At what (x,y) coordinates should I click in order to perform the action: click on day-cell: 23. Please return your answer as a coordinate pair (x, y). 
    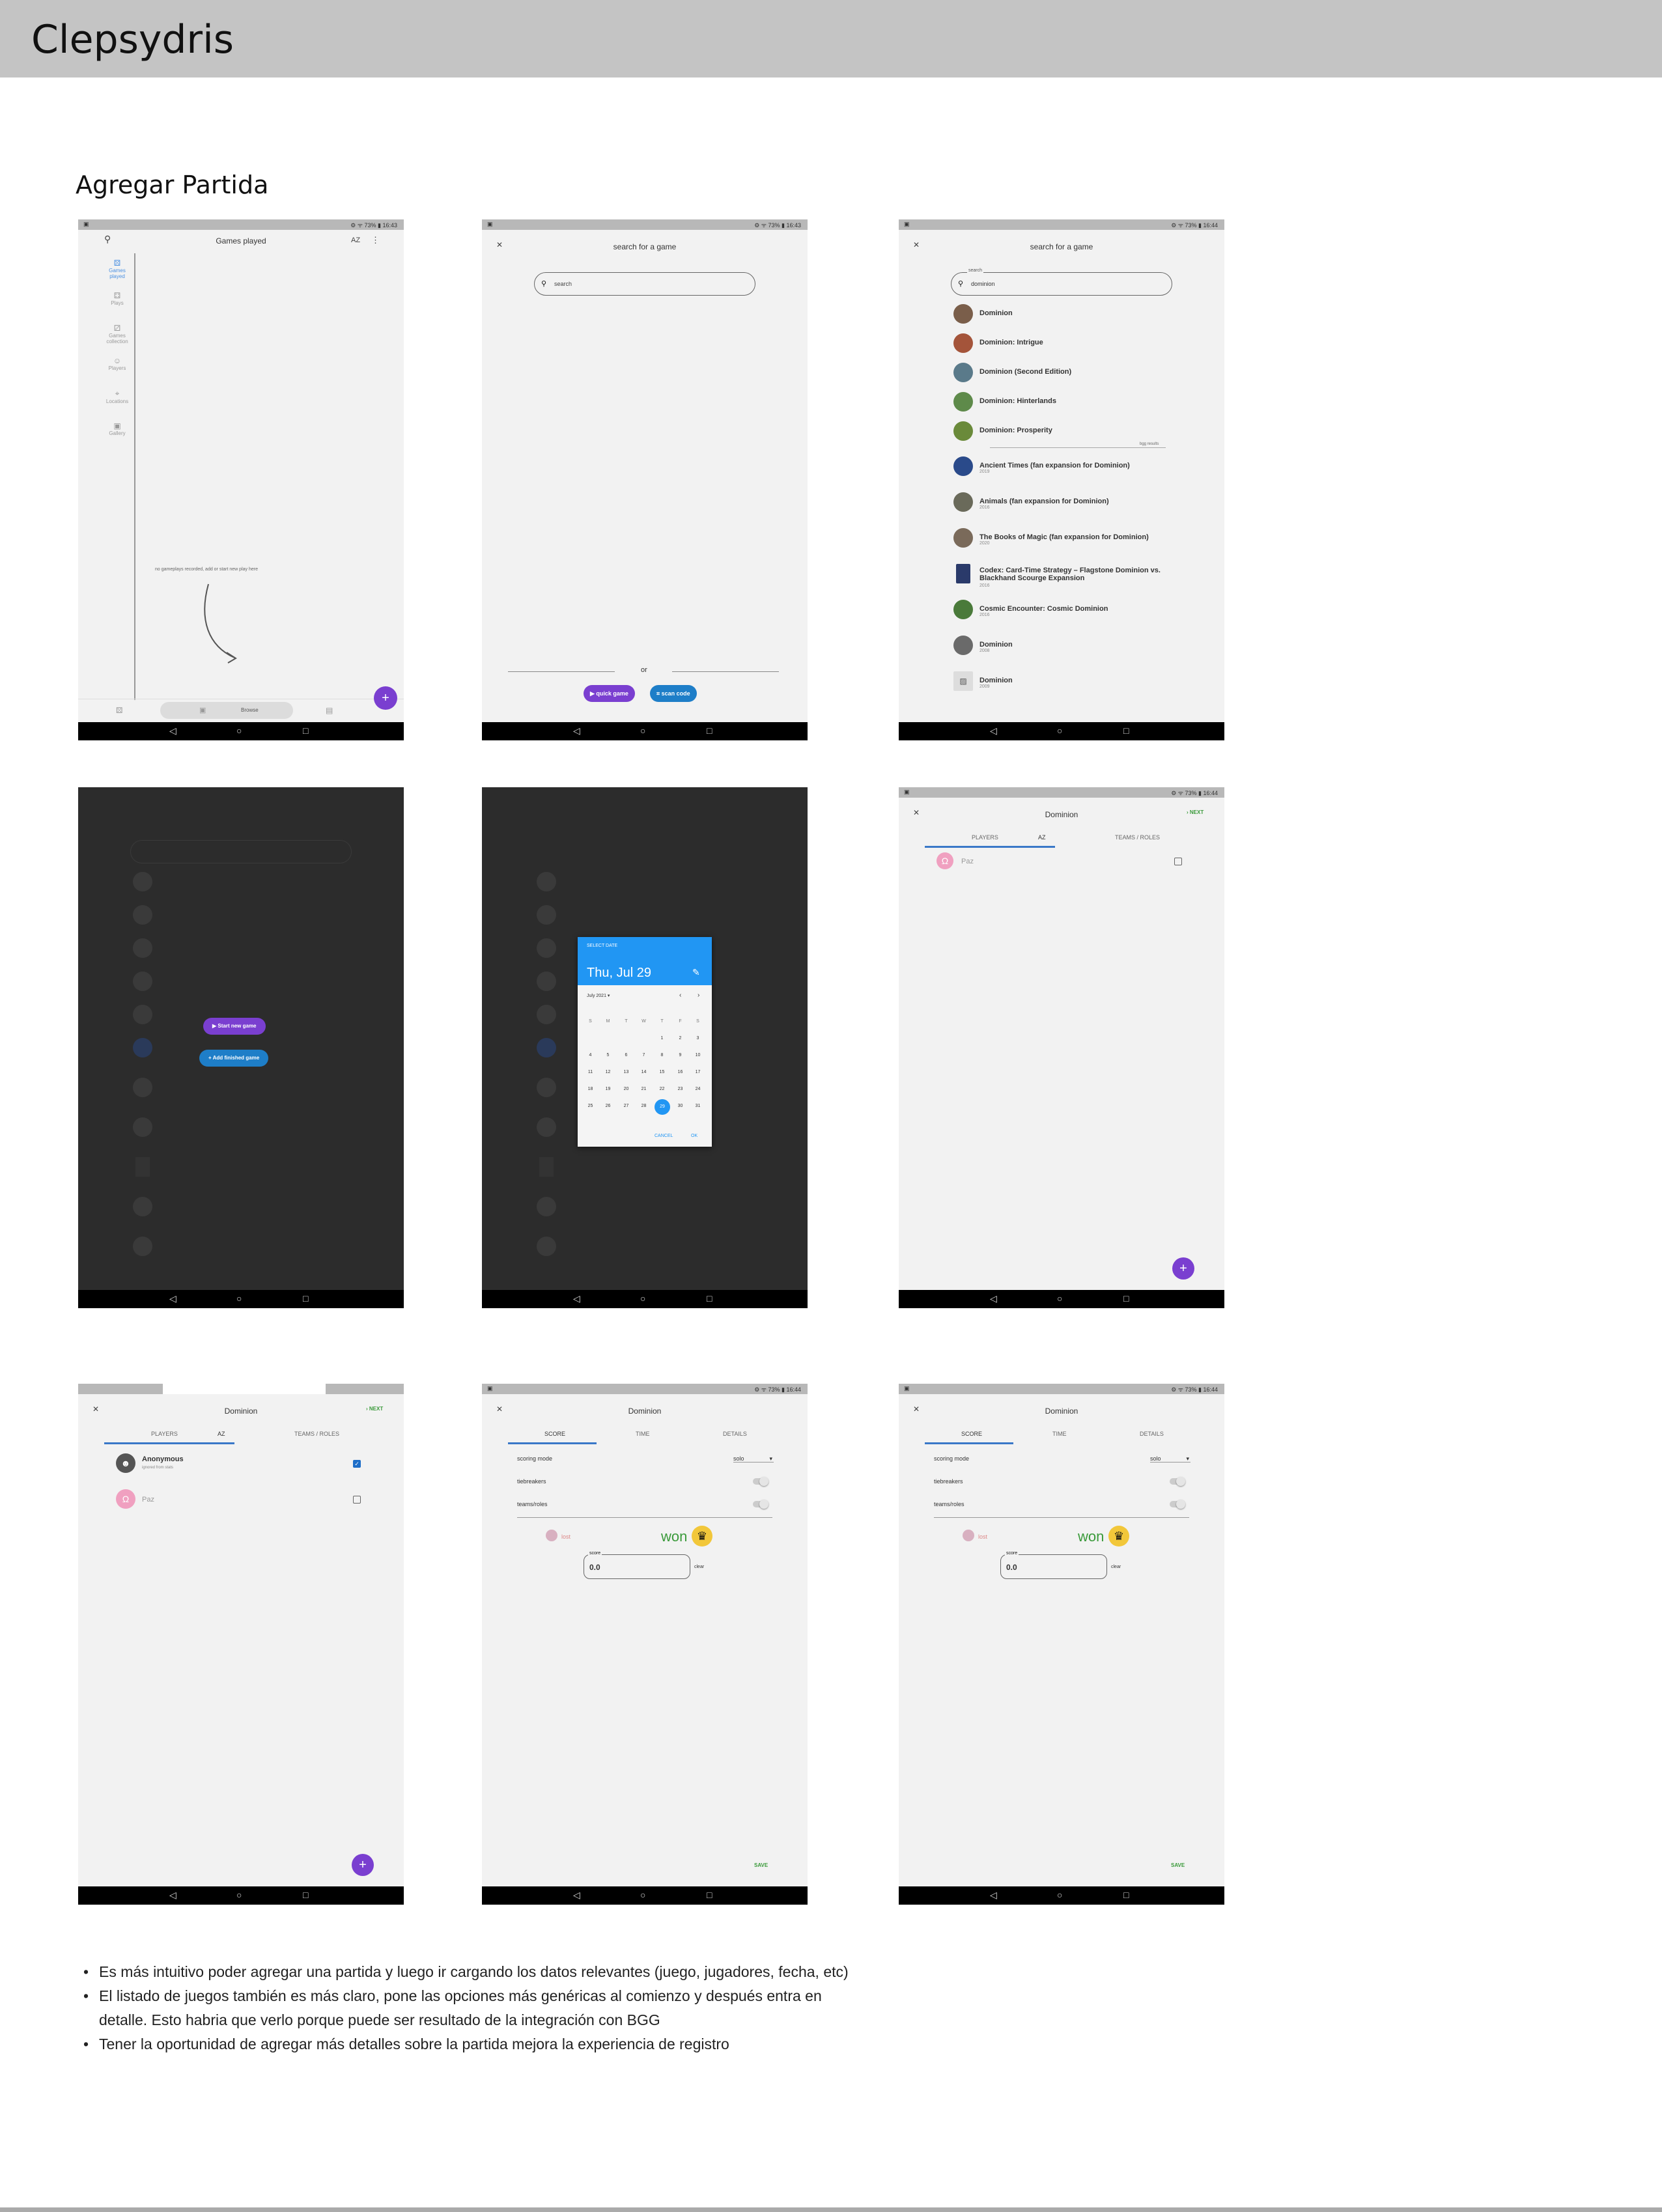
    Looking at the image, I should click on (680, 1089).